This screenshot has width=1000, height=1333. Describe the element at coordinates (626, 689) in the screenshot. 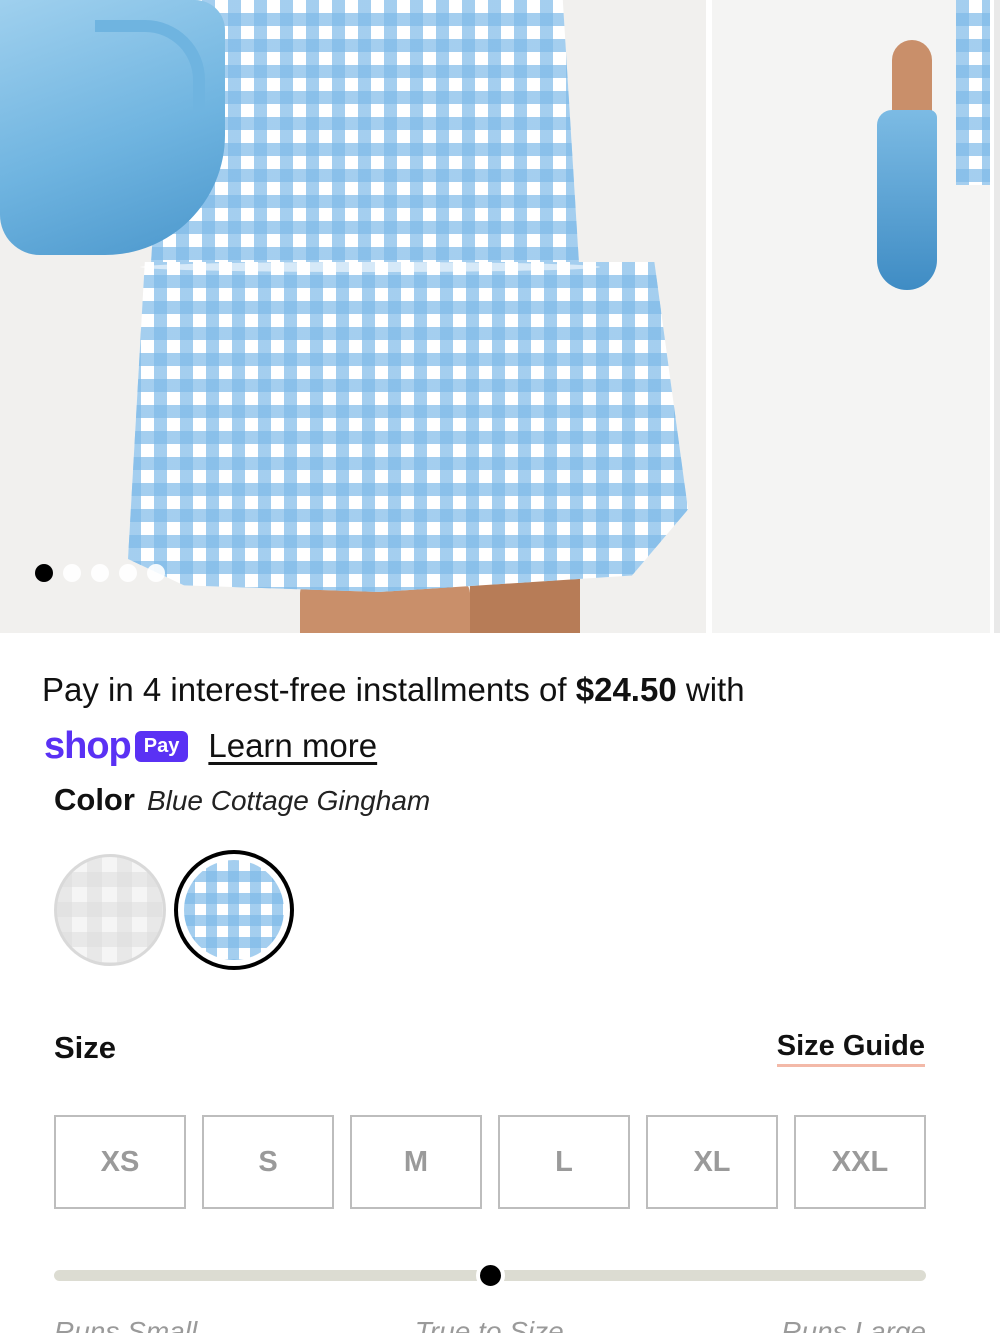

I see `installment-amount: $24.50` at that location.